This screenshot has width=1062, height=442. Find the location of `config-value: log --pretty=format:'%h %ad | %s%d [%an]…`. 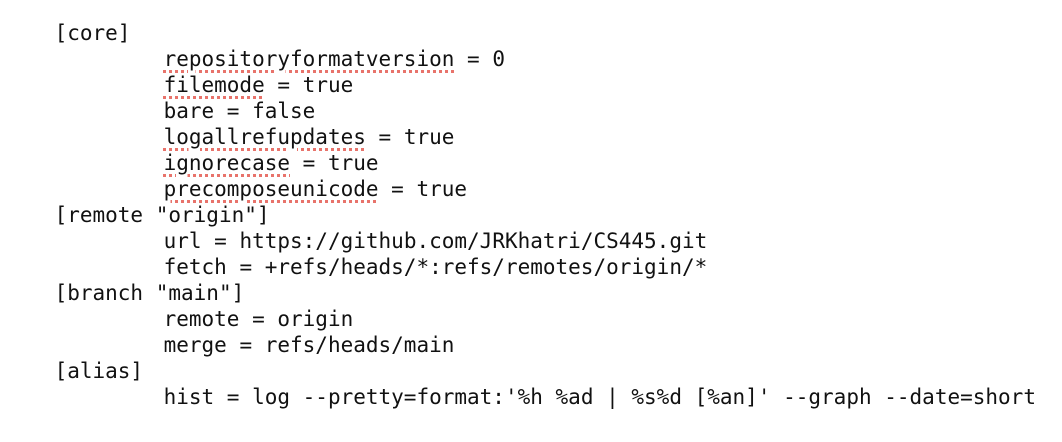

config-value: log --pretty=format:'%h %ad | %s%d [%an]… is located at coordinates (644, 397).